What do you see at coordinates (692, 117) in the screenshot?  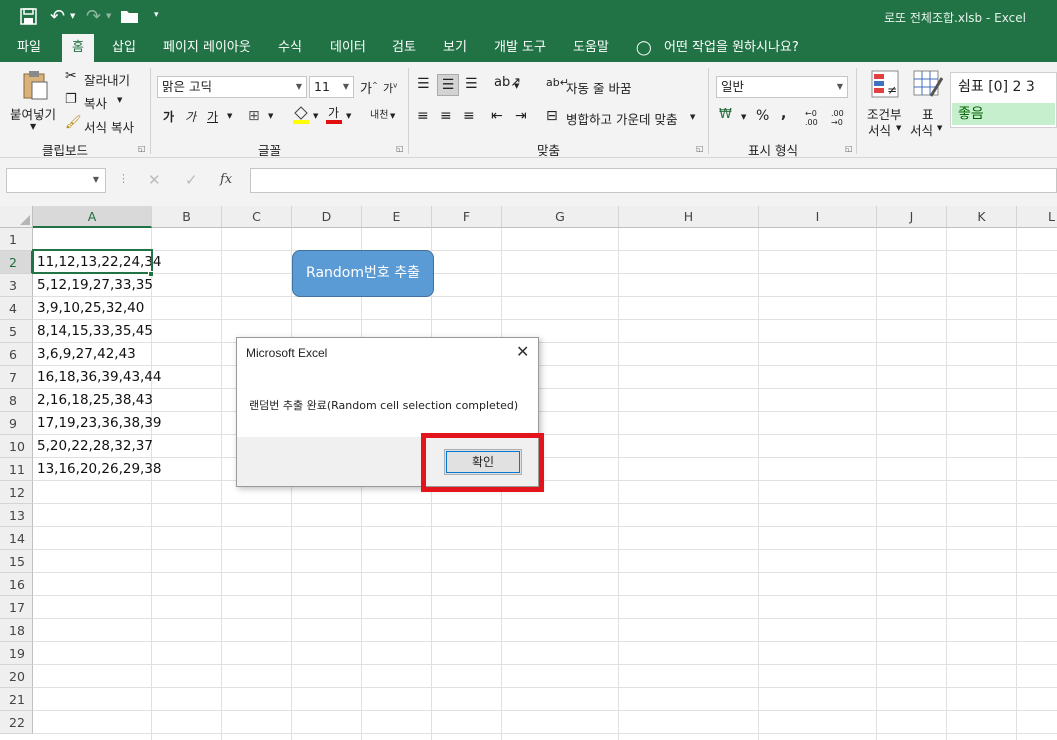 I see `merge-dropdown-icon: ▼` at bounding box center [692, 117].